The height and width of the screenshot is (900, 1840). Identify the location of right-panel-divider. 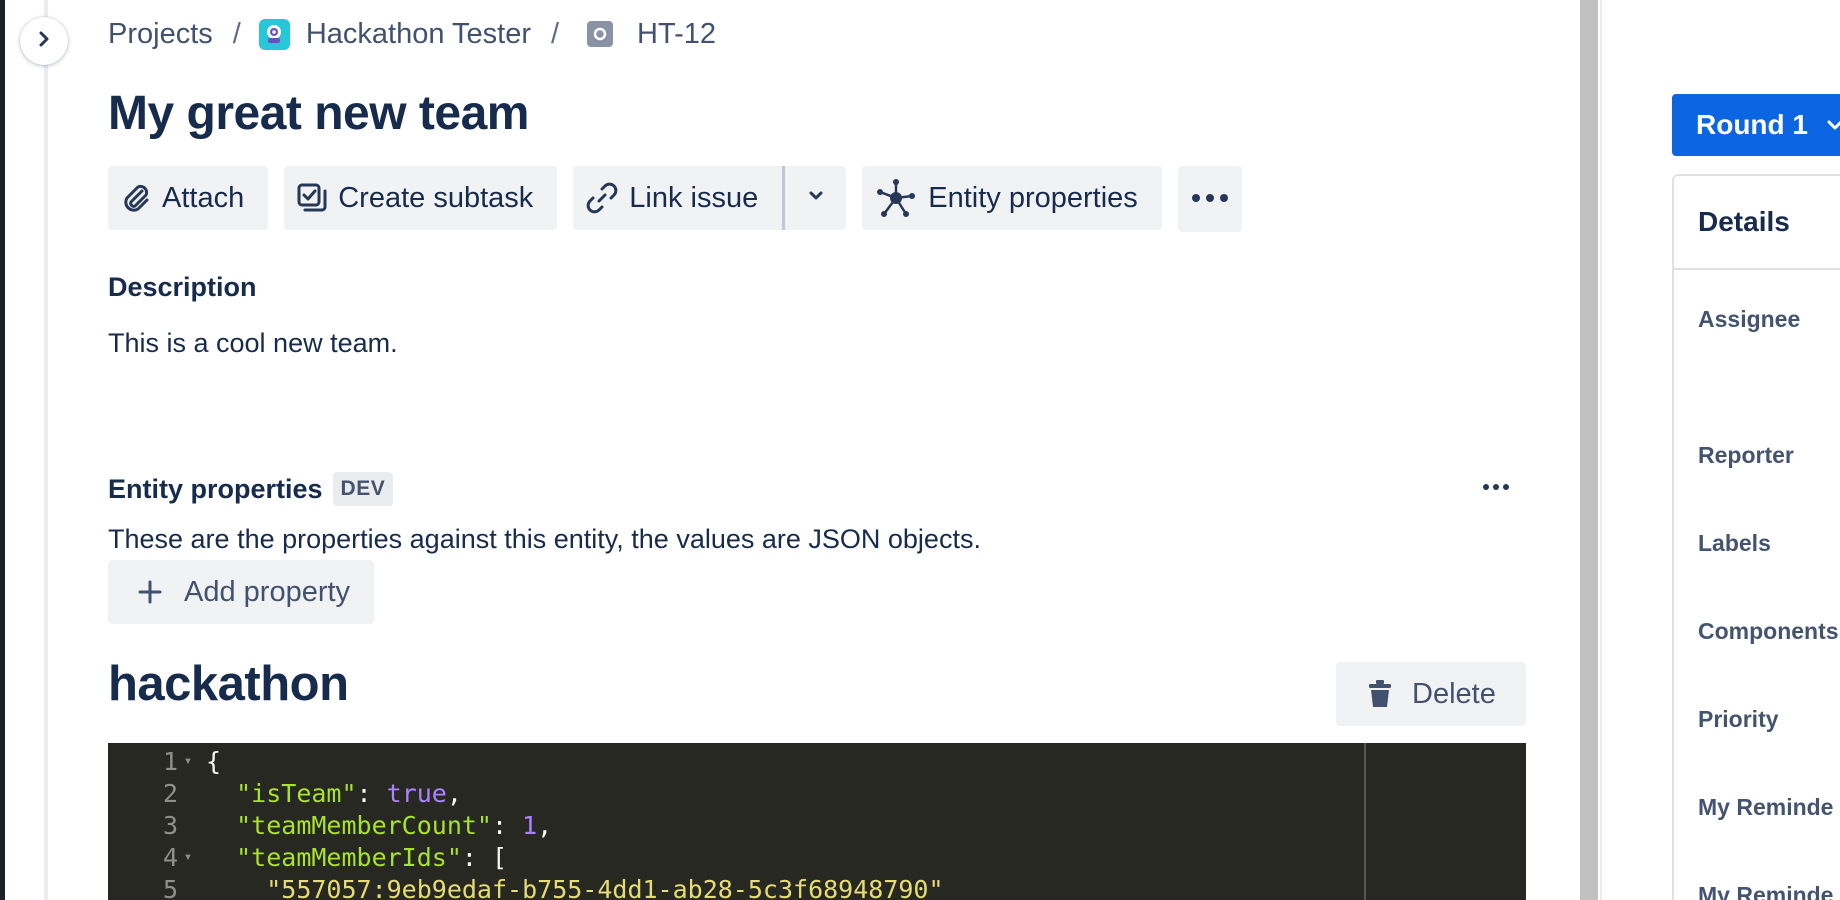
(1601, 450).